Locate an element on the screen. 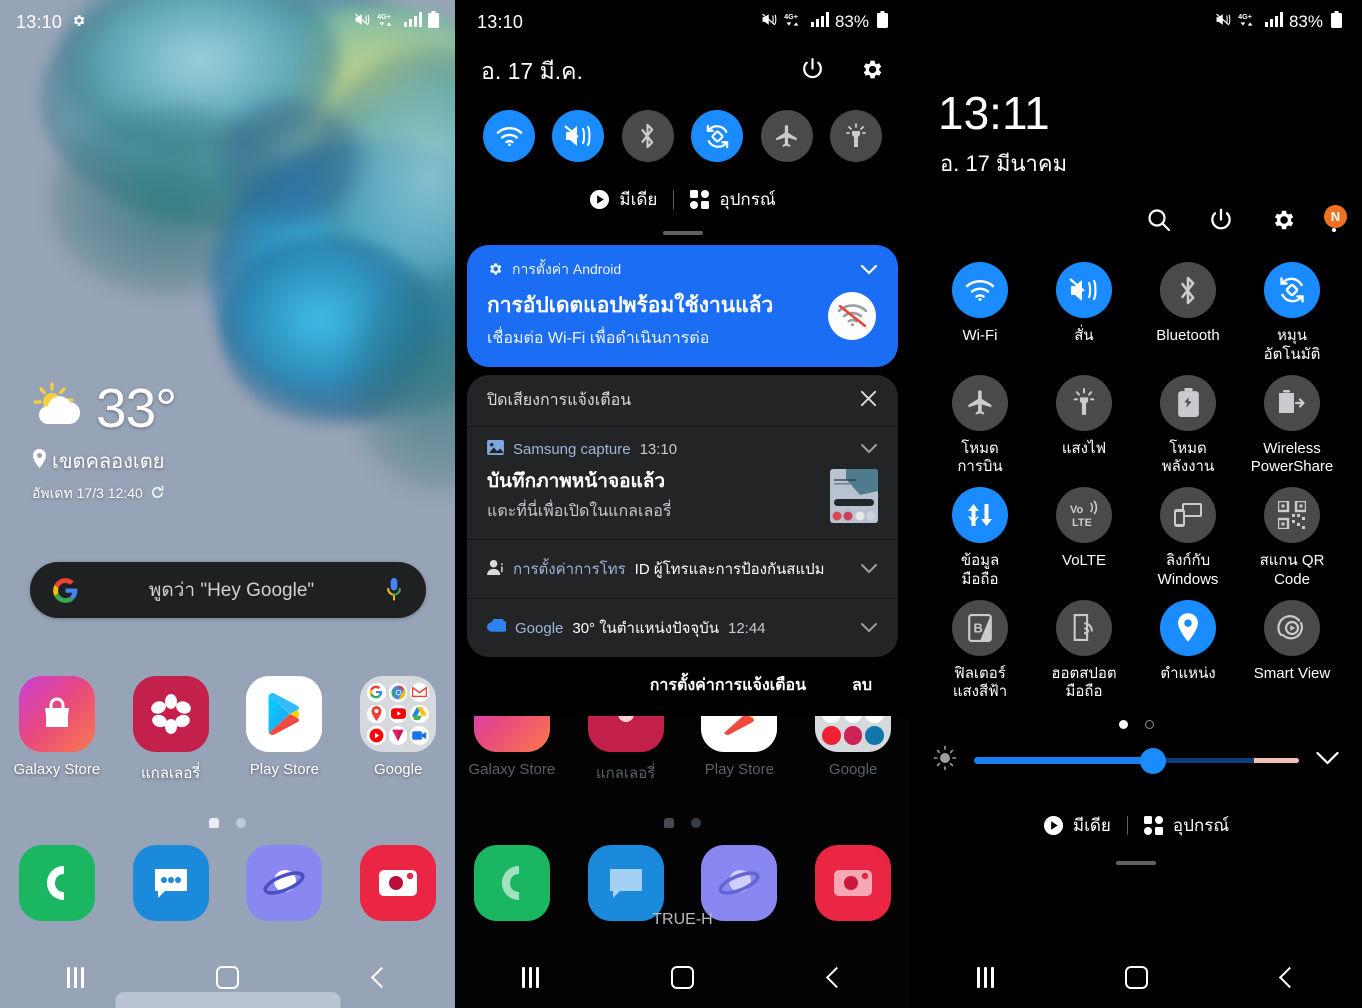 The image size is (1362, 1008). notification-settings-button: การตั้งค่าการแจ้งเตือน is located at coordinates (728, 685).